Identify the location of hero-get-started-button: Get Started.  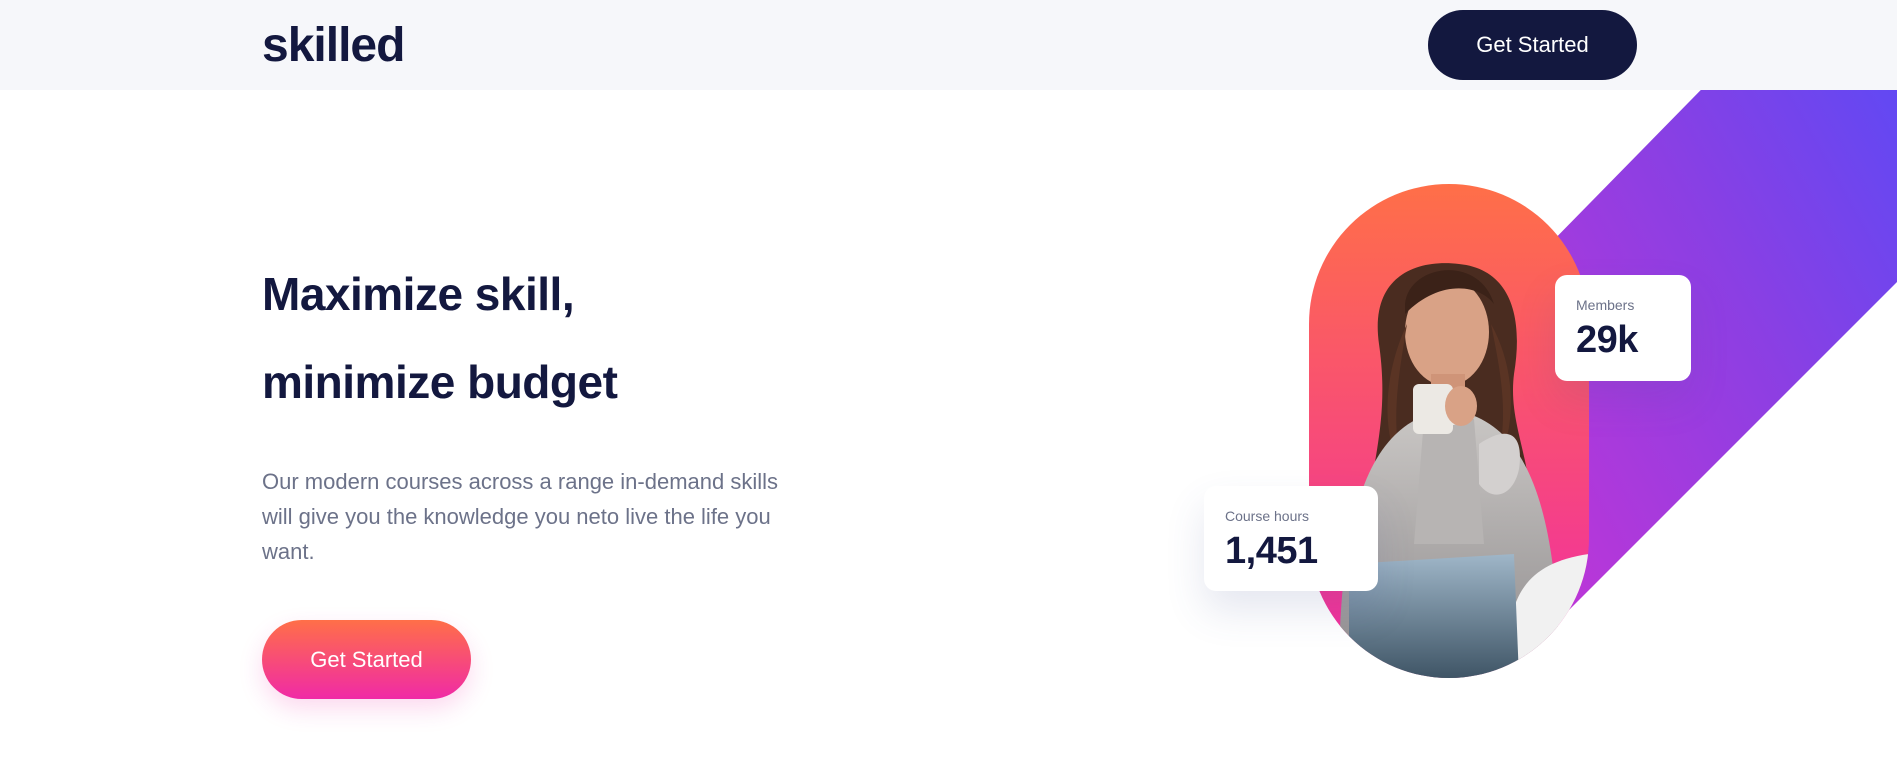
(366, 659).